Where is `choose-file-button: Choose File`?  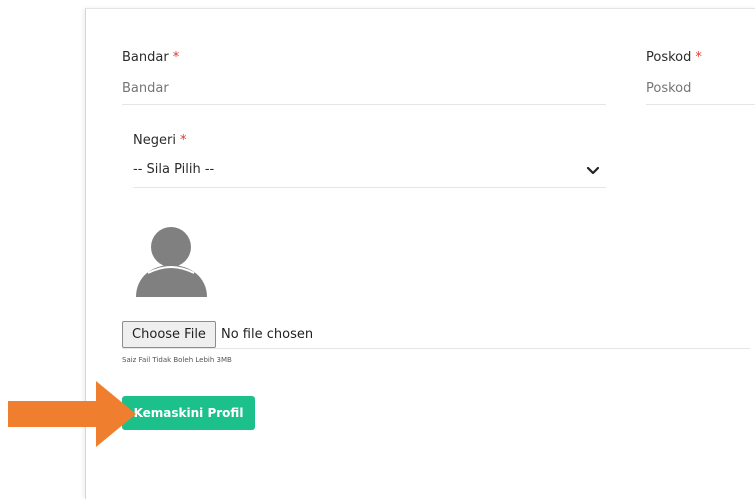 choose-file-button: Choose File is located at coordinates (169, 334).